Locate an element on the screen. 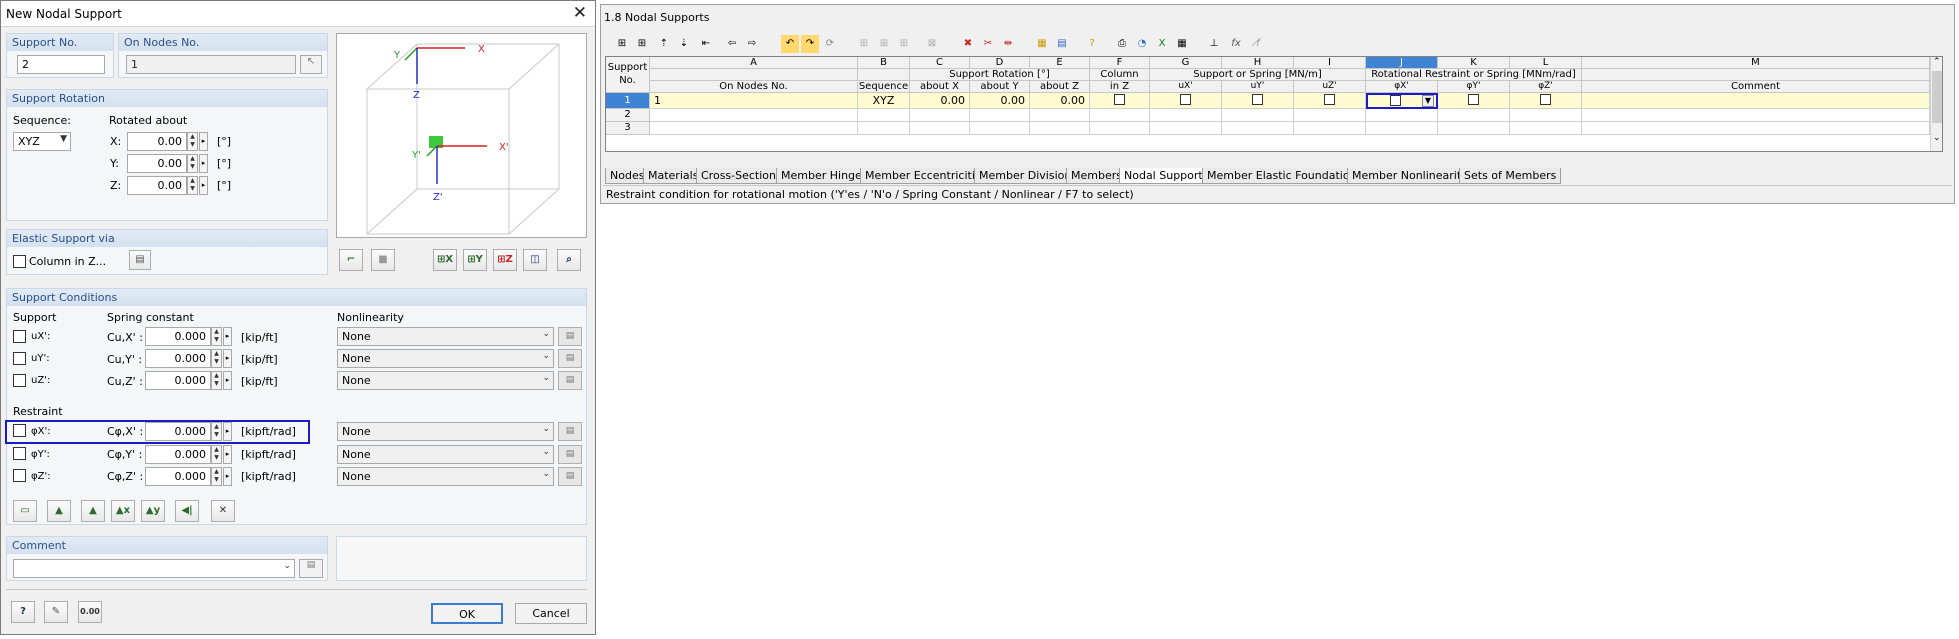 Image resolution: width=1959 pixels, height=639 pixels. cphi-z-spinner: ▲ ▼ is located at coordinates (216, 476).